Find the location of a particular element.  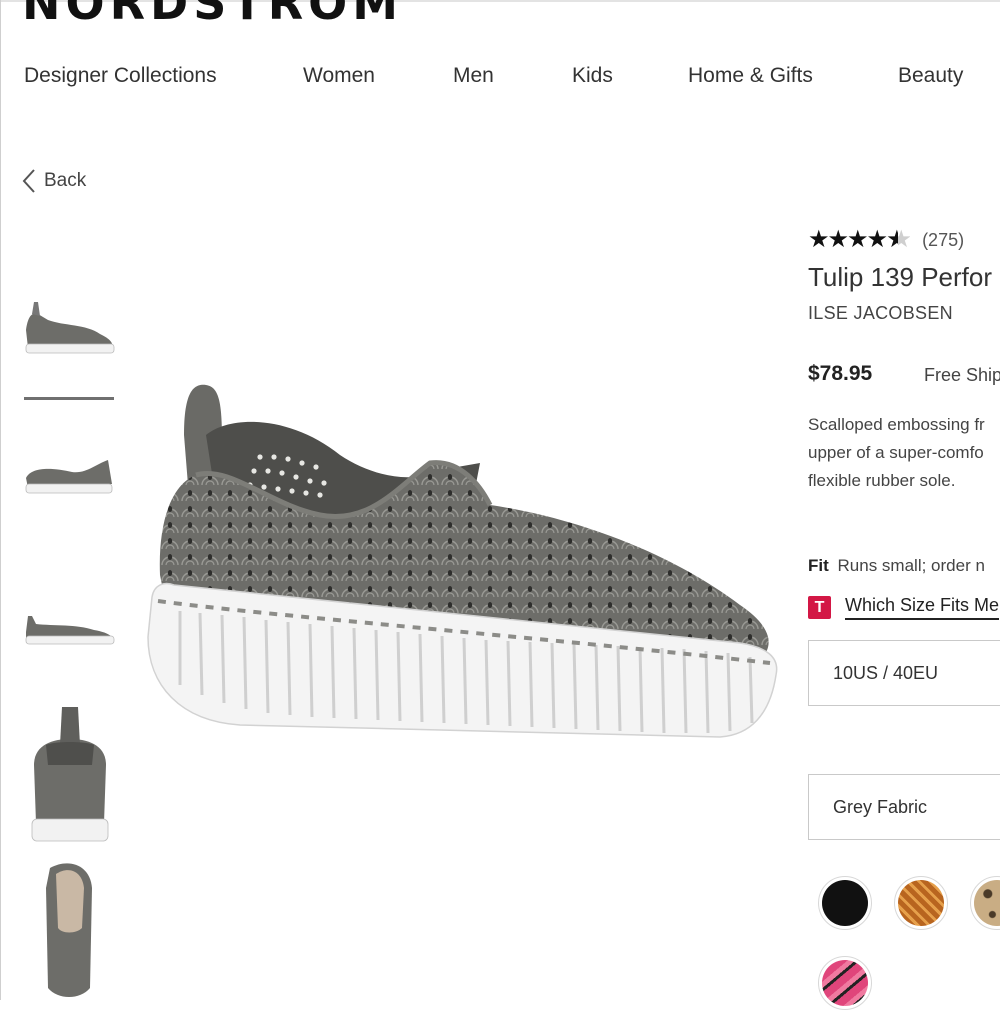

star-rating-icon: ★★★★★★ is located at coordinates (859, 239).